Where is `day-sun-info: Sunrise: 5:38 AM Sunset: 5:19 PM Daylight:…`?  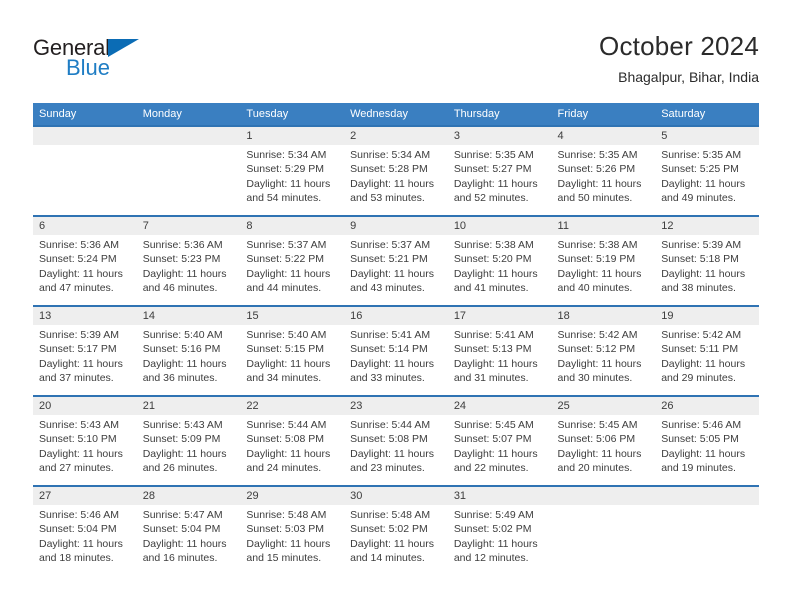 day-sun-info: Sunrise: 5:38 AM Sunset: 5:19 PM Daylight:… is located at coordinates (604, 265).